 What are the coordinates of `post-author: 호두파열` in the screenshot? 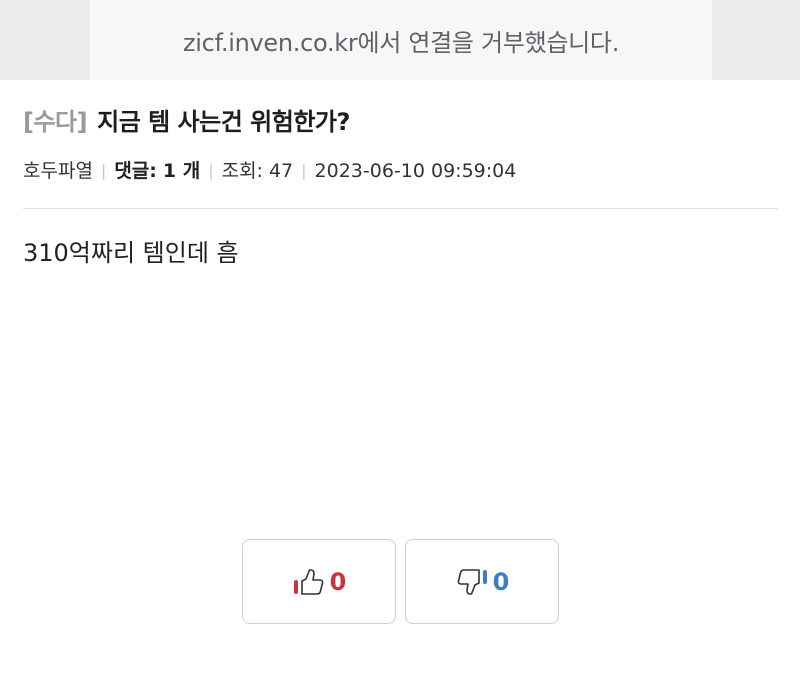 It's located at (58, 171).